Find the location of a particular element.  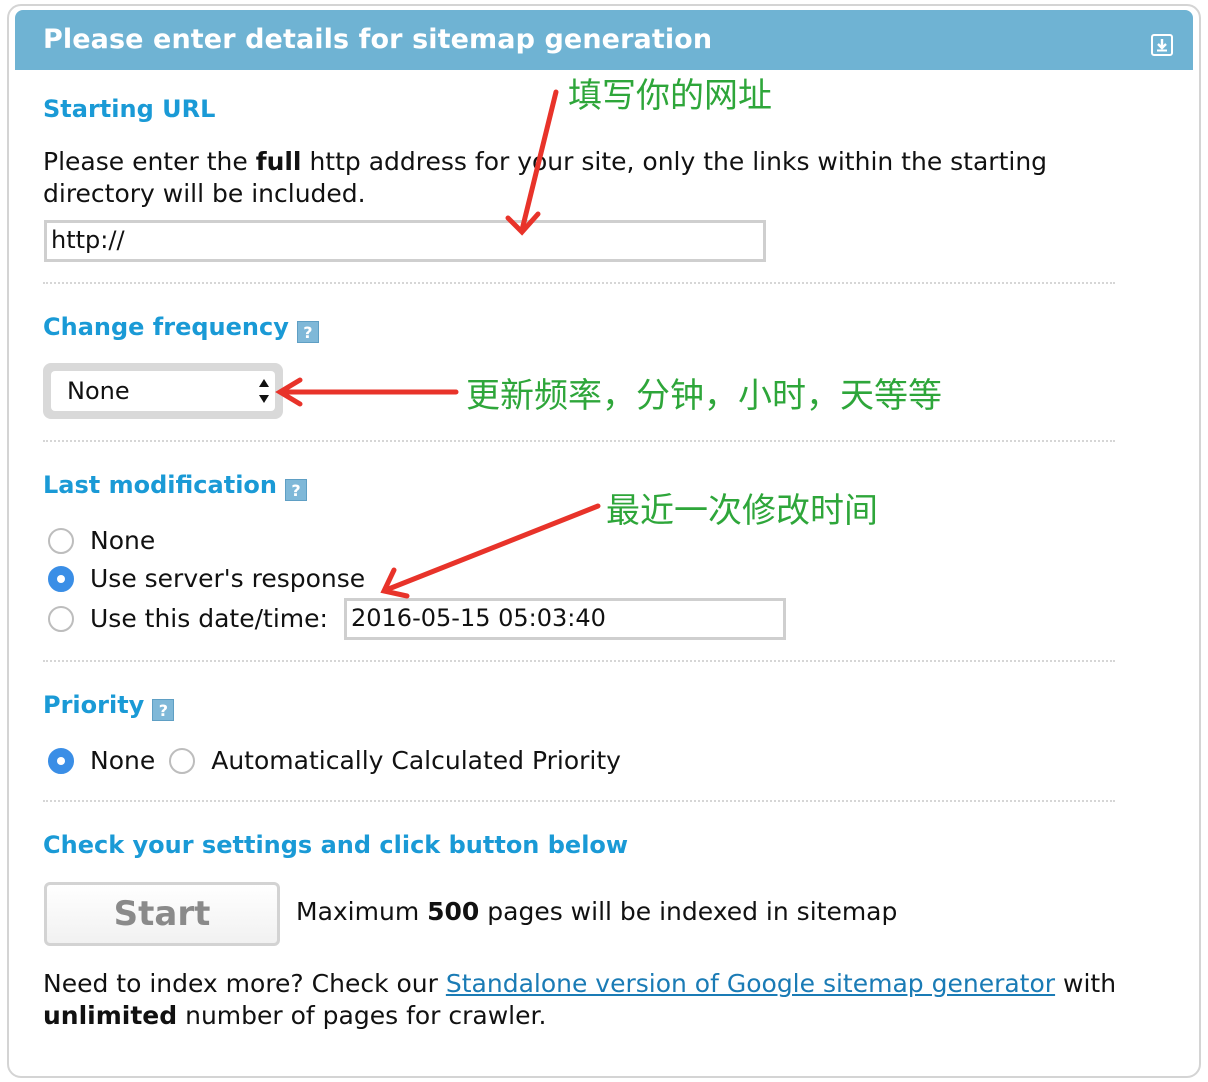

change-frequency-heading: Change frequency? is located at coordinates (181, 328).